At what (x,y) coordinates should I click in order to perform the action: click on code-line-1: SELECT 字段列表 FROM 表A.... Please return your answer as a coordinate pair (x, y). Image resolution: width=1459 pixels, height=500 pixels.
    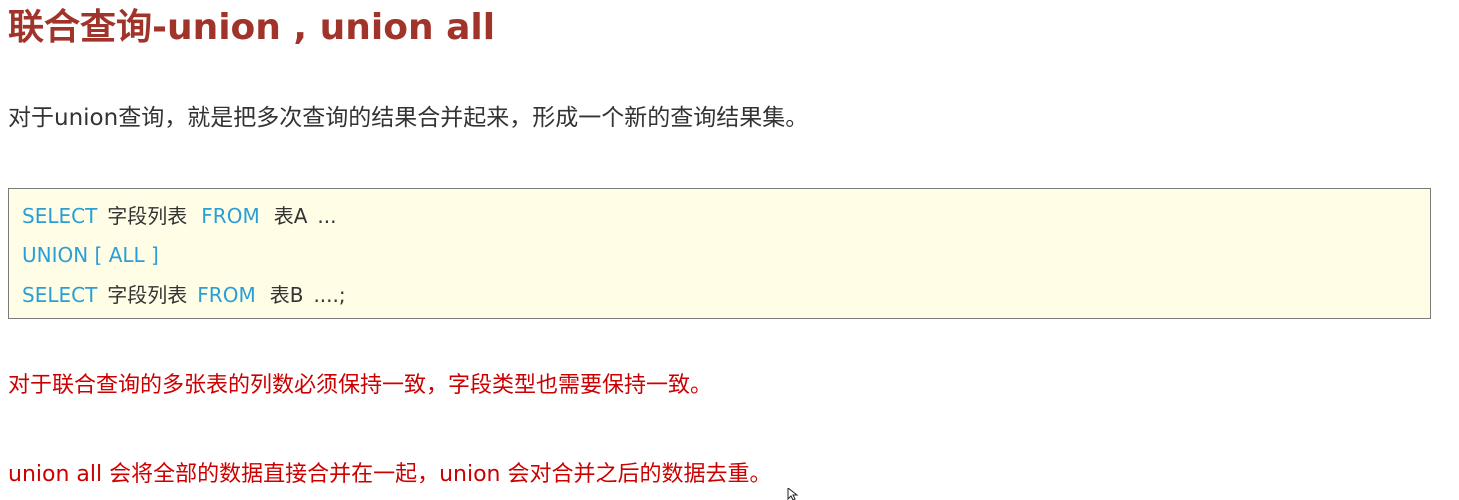
    Looking at the image, I should click on (179, 216).